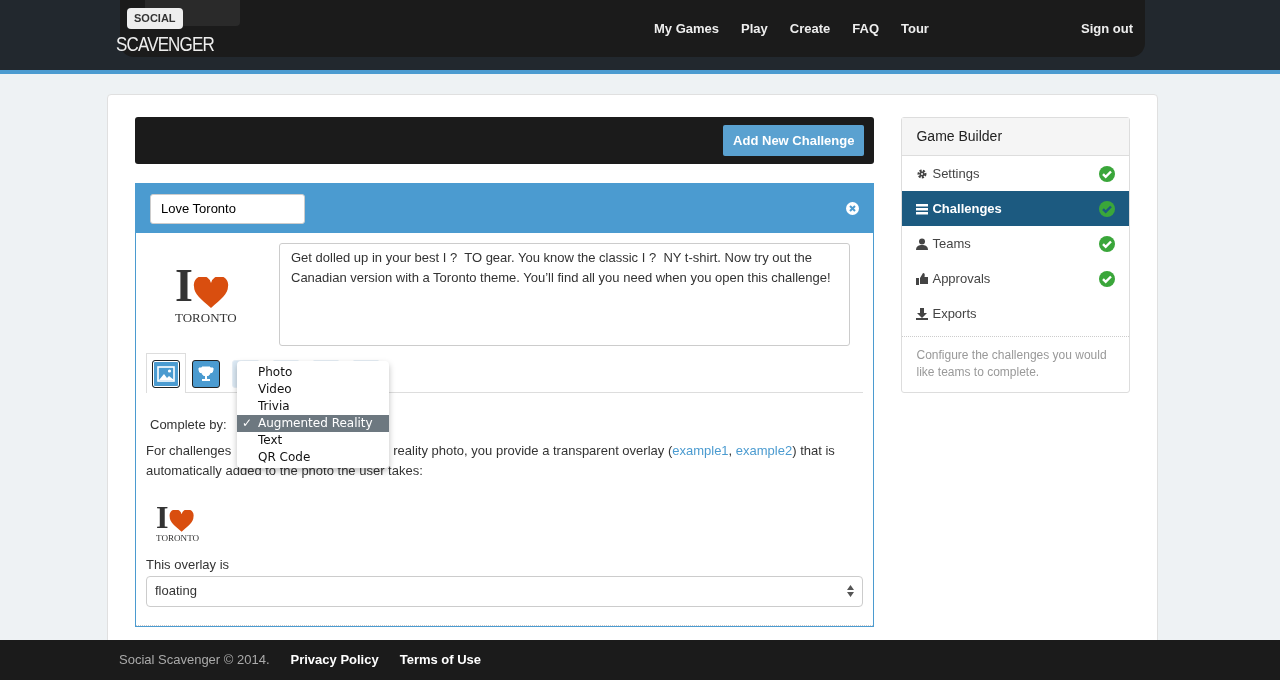 This screenshot has width=1280, height=680. I want to click on tab, so click(166, 373).